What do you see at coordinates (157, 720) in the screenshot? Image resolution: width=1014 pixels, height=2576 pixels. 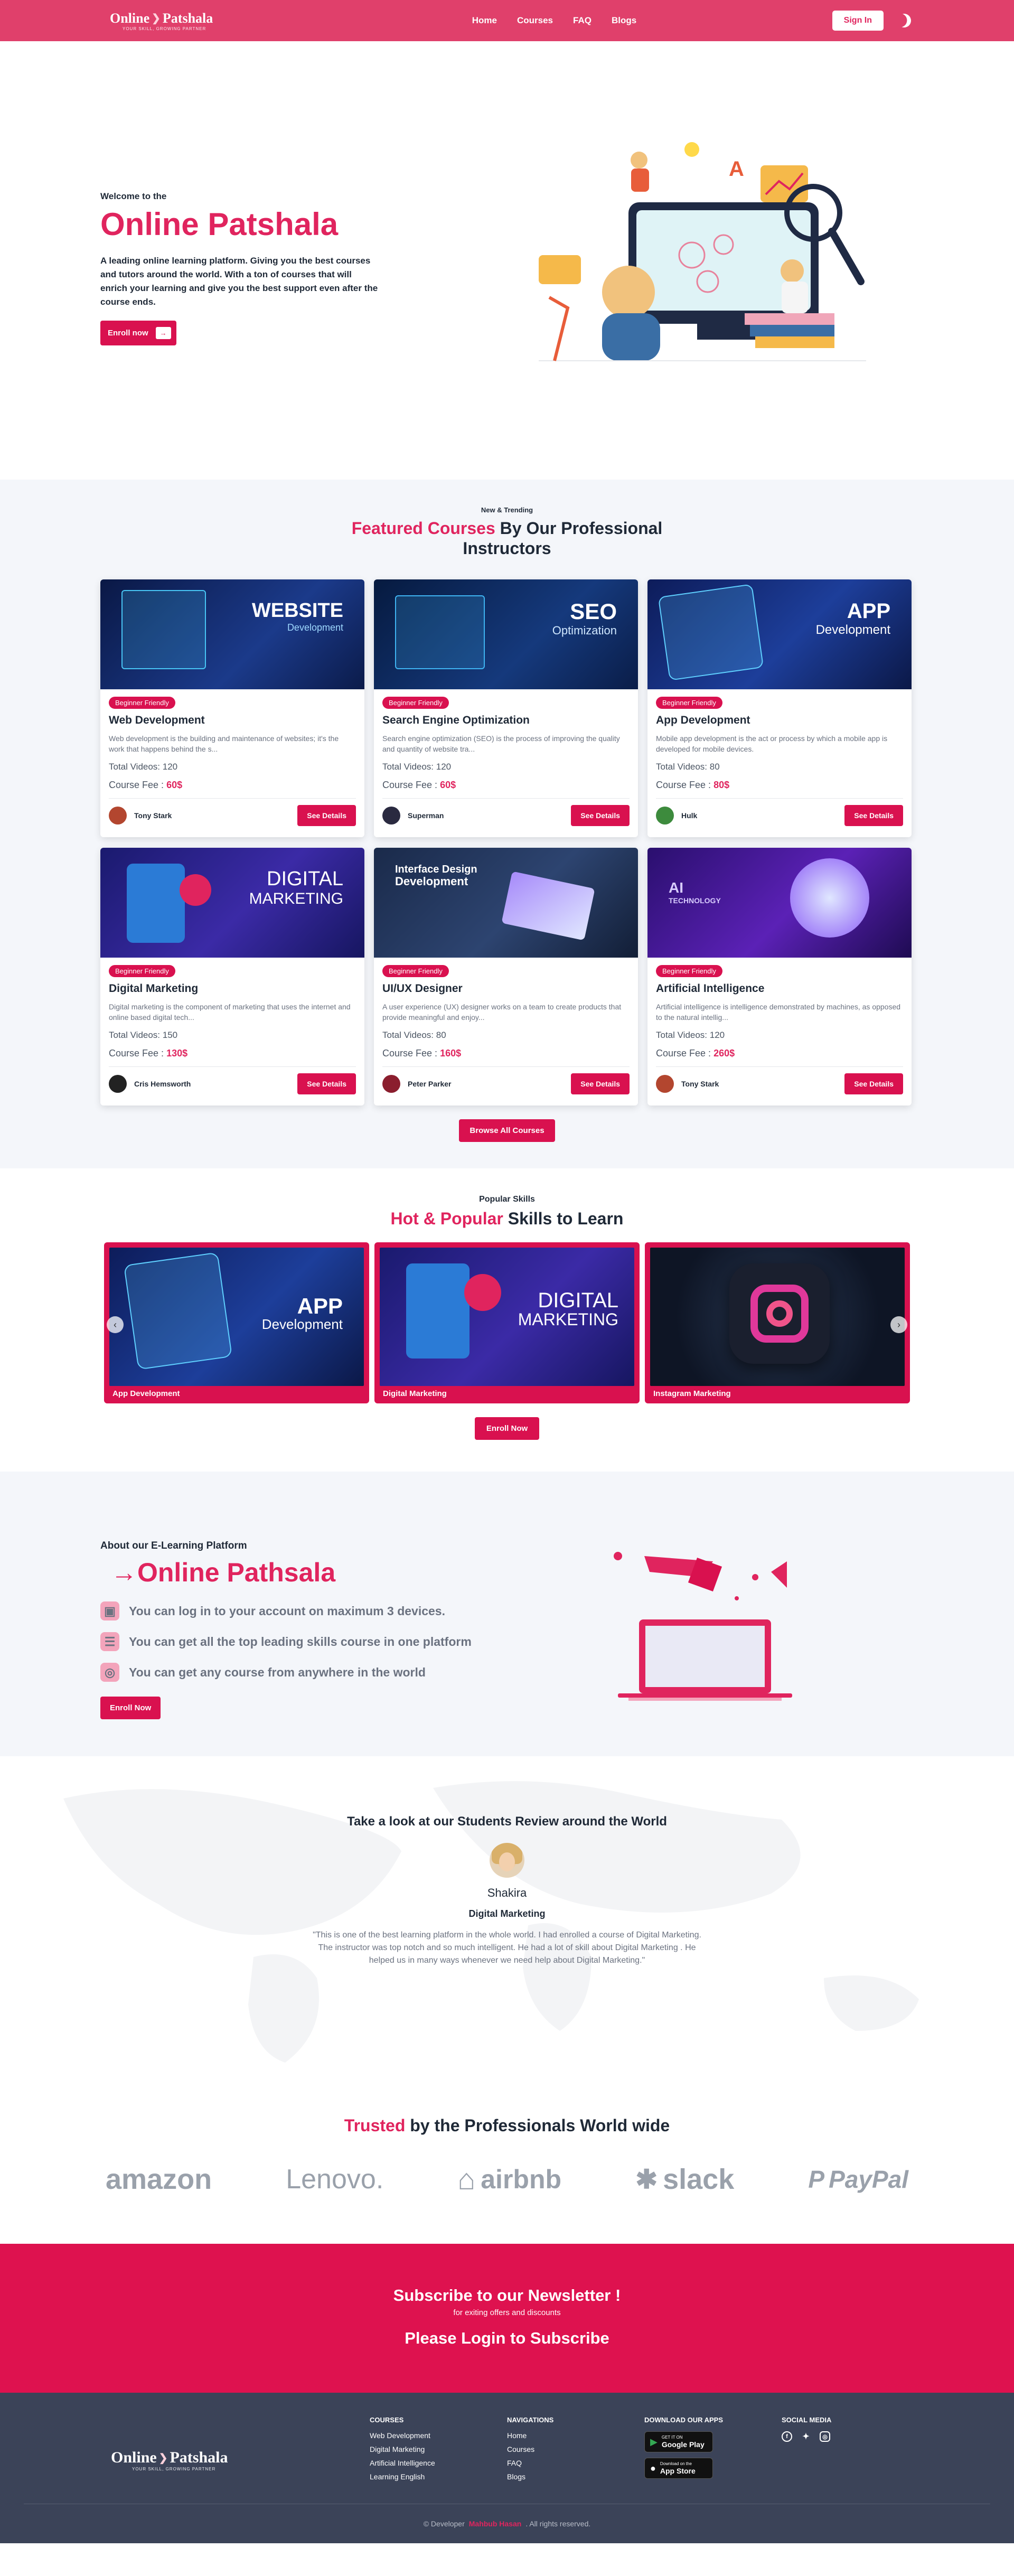 I see `course-title: Web Development` at bounding box center [157, 720].